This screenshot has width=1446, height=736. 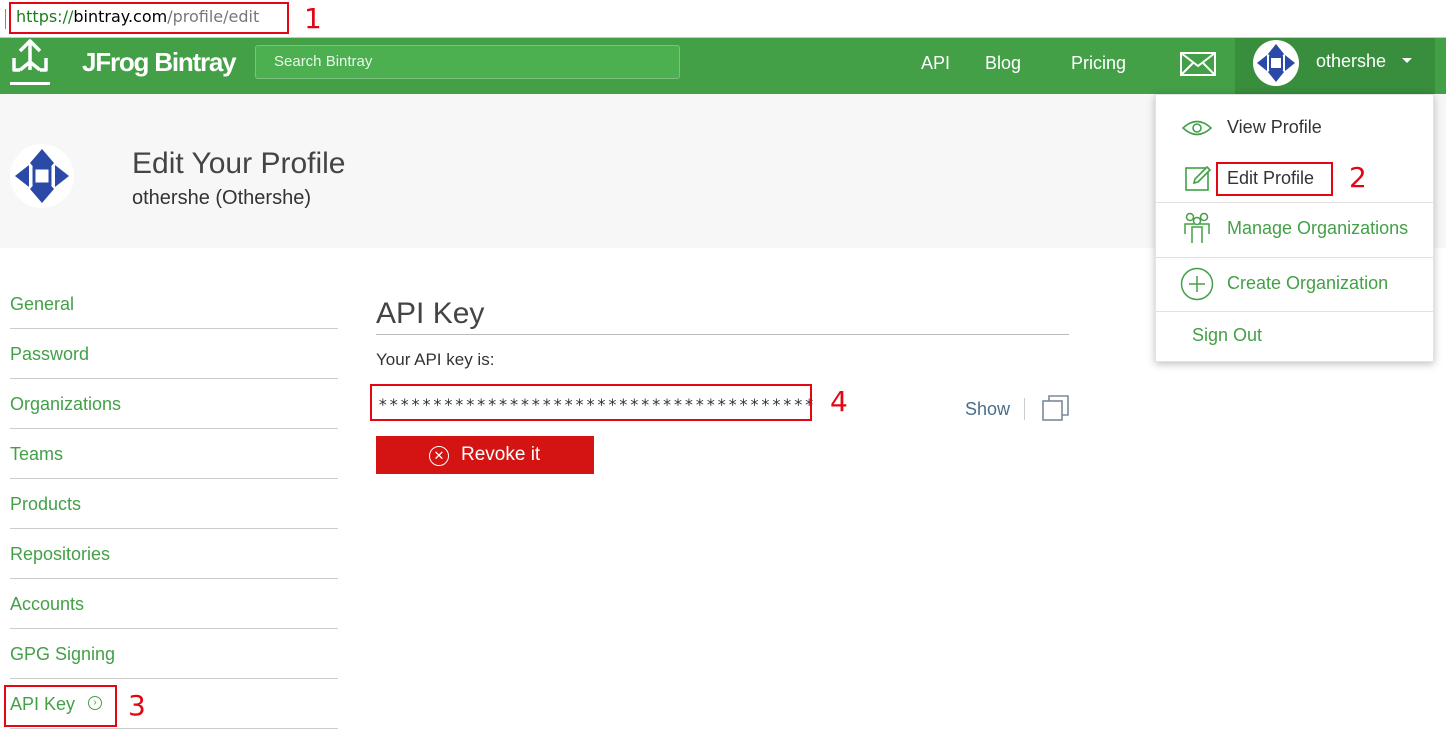 What do you see at coordinates (174, 354) in the screenshot?
I see `sidebar-item-password: Password` at bounding box center [174, 354].